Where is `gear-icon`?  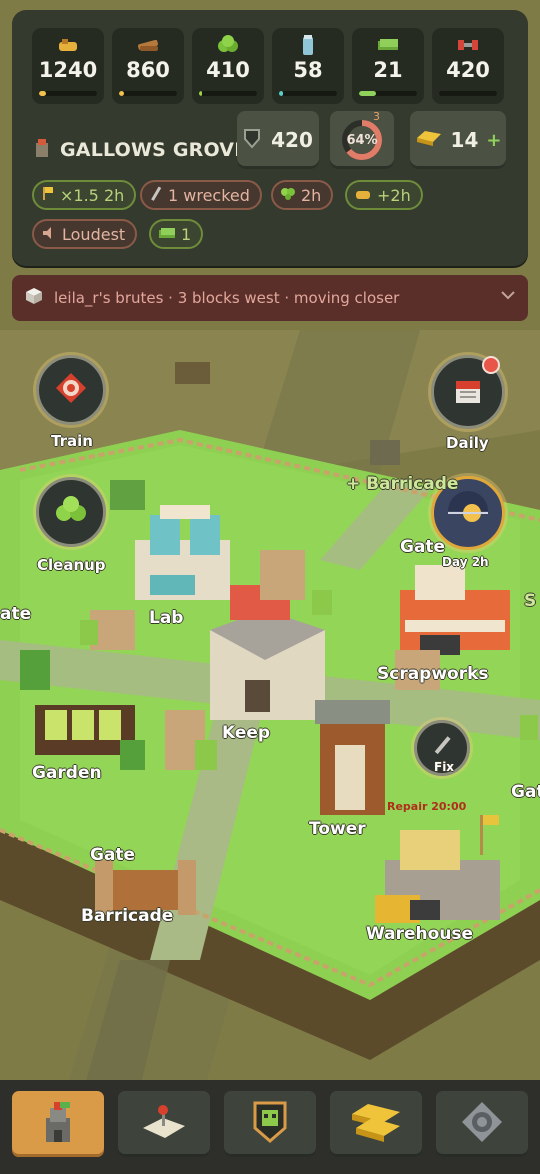 gear-icon is located at coordinates (482, 1124).